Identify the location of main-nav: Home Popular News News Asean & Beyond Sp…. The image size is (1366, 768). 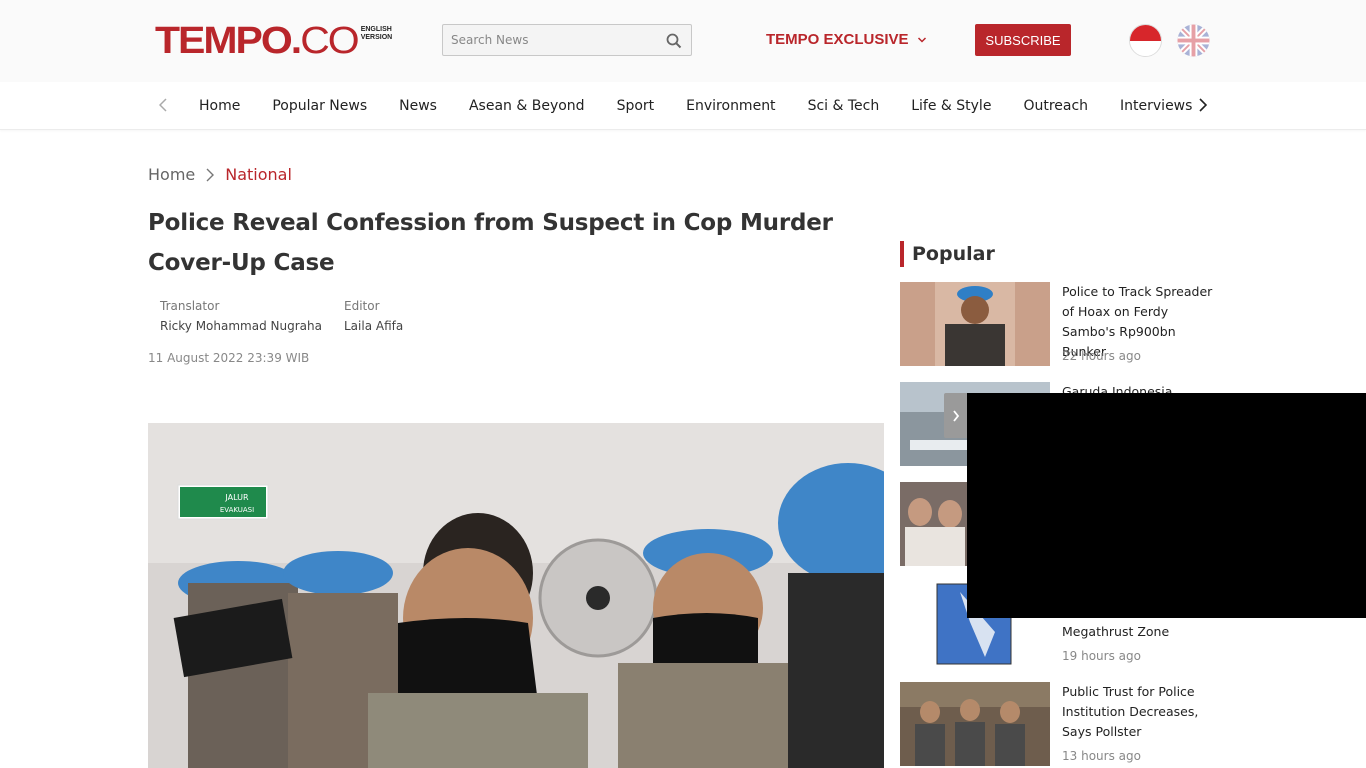
(683, 106).